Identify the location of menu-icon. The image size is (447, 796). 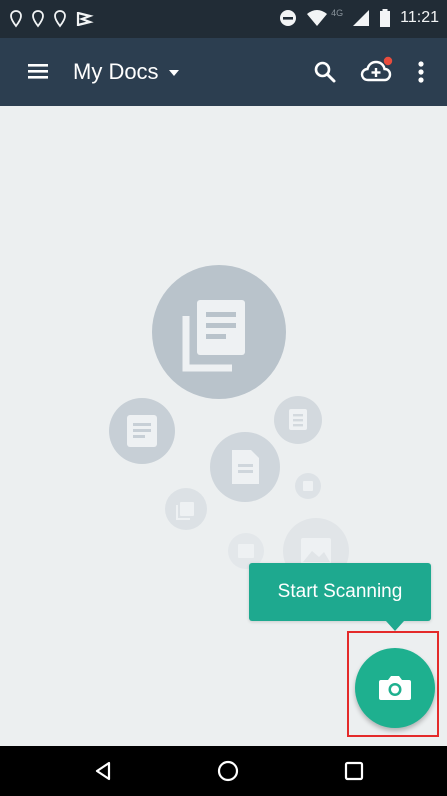
(38, 71).